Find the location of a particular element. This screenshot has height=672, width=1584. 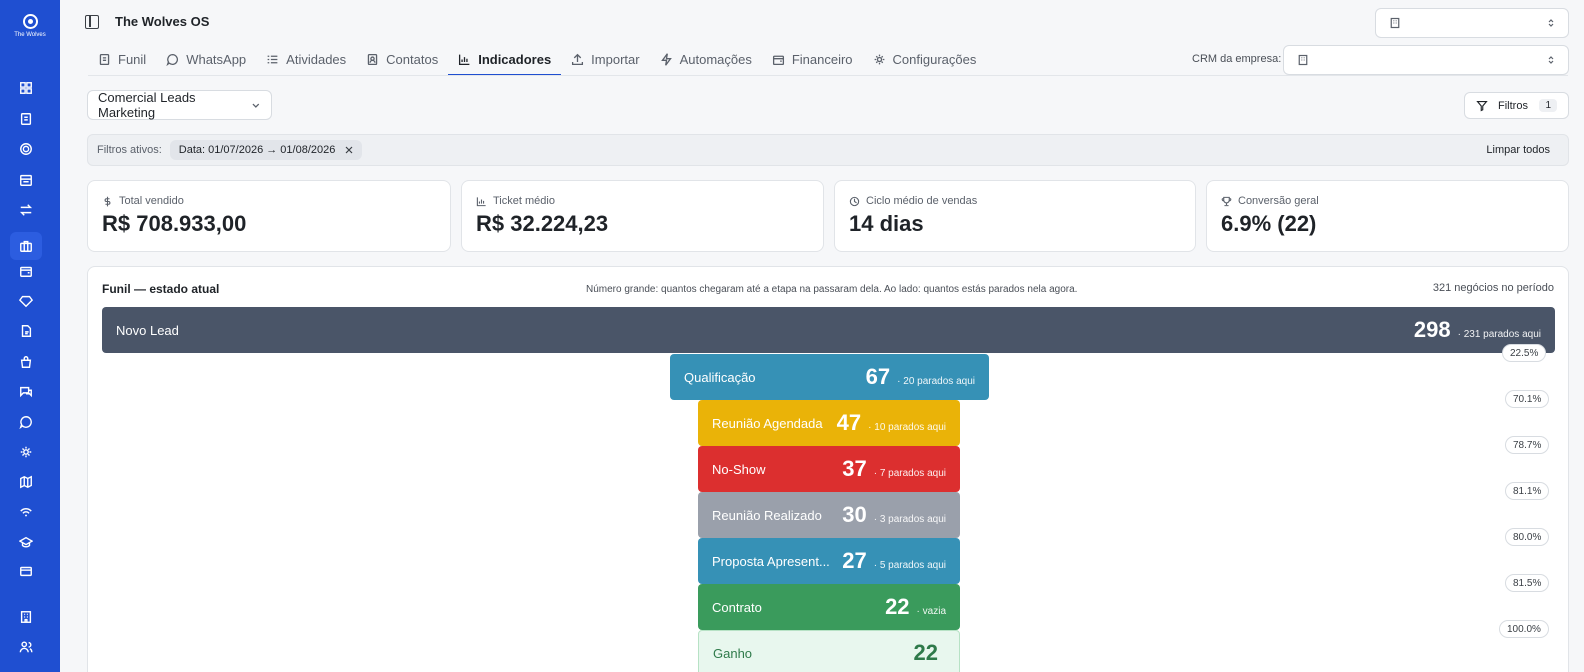

tab-label: Configurações is located at coordinates (934, 59).